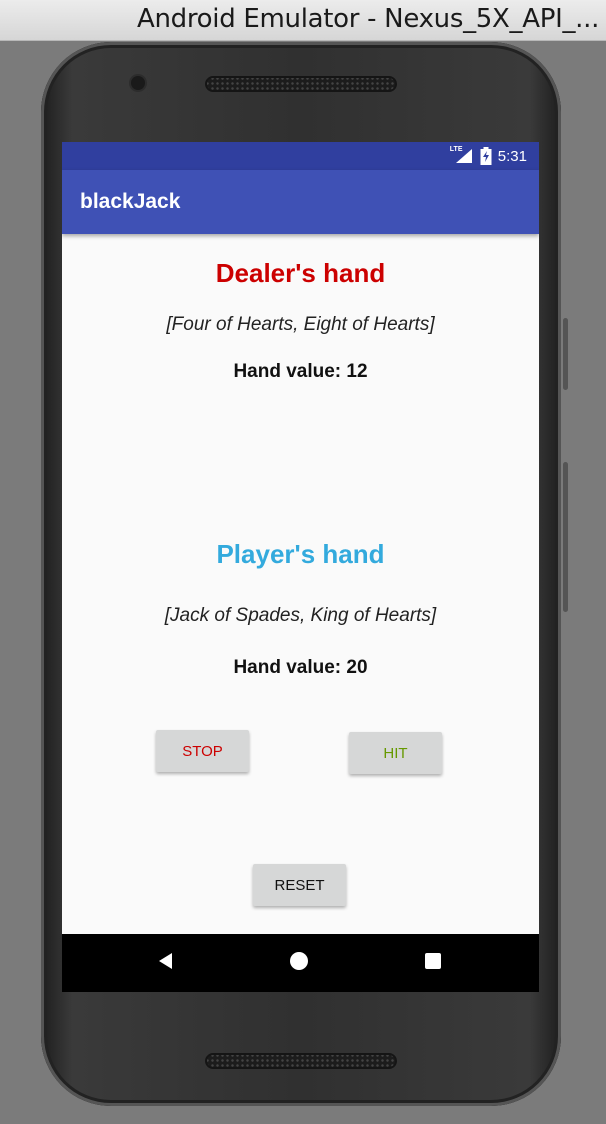 The height and width of the screenshot is (1124, 606). I want to click on app-bar: blackJack, so click(300, 202).